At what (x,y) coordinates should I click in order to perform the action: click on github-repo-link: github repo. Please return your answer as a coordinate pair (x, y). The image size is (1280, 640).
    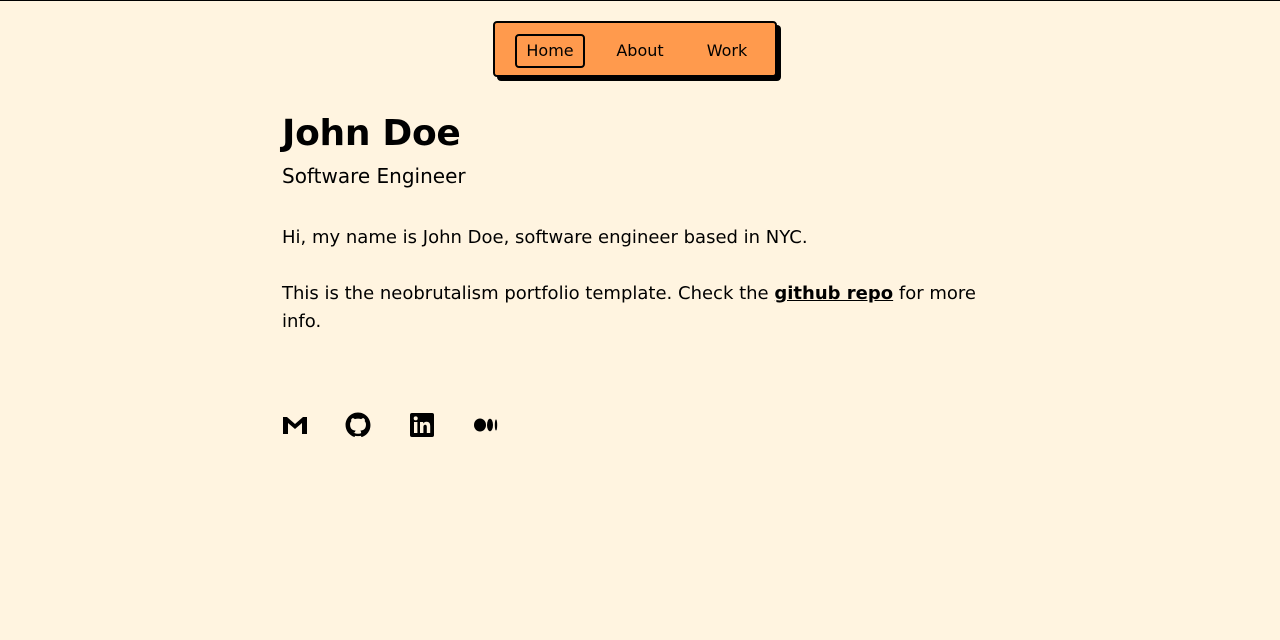
    Looking at the image, I should click on (833, 293).